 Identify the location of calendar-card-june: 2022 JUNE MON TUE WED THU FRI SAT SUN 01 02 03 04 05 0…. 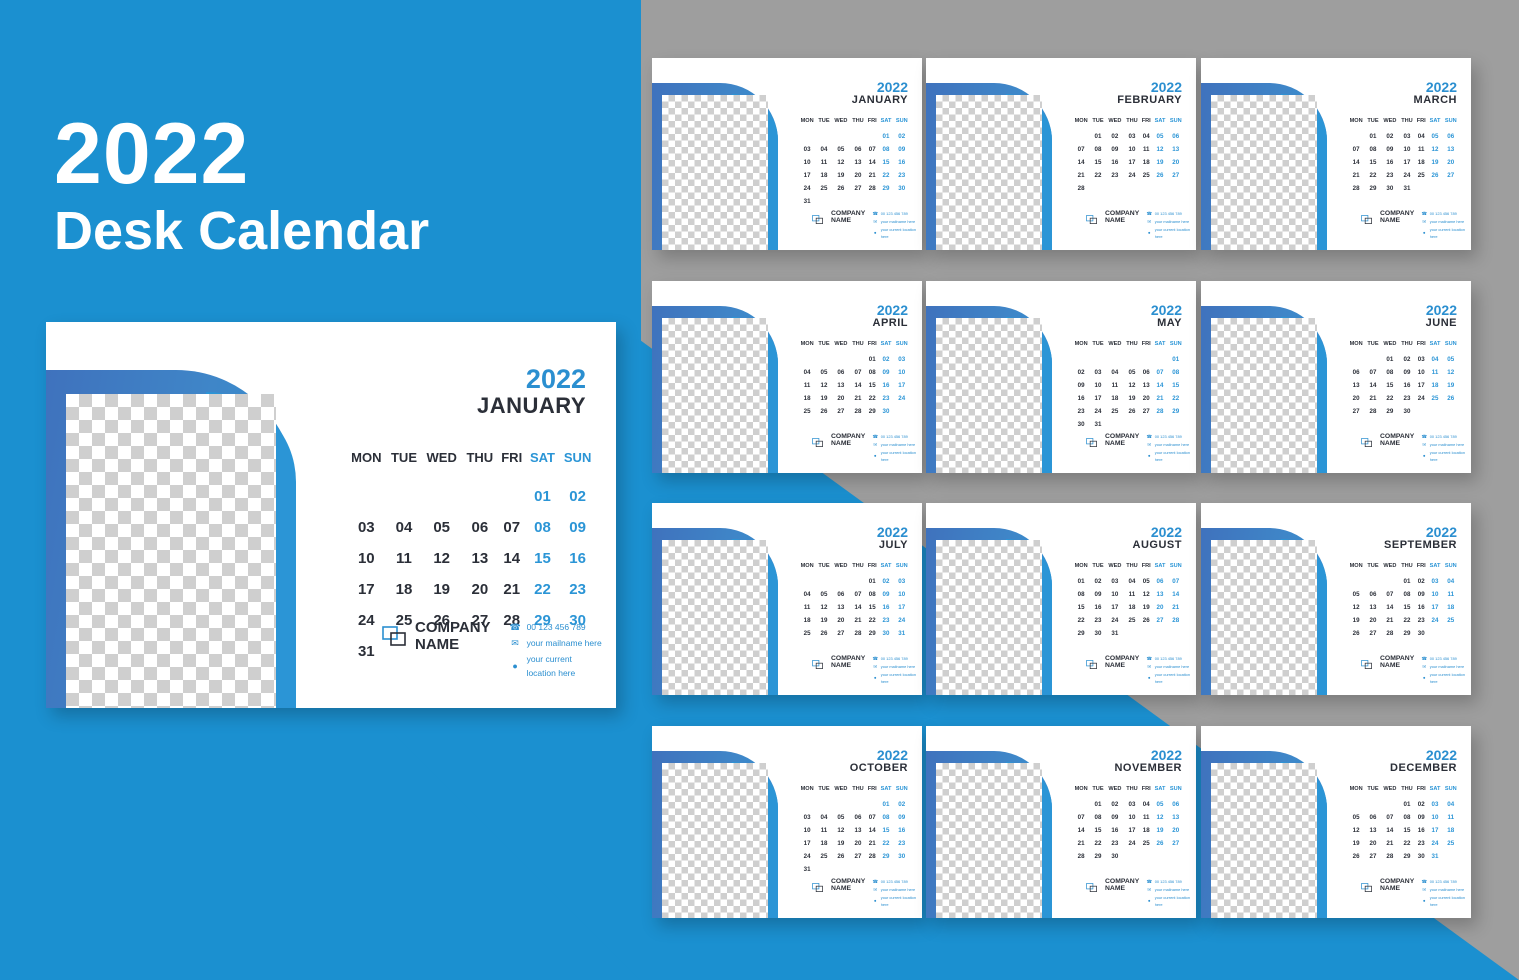
(1336, 377).